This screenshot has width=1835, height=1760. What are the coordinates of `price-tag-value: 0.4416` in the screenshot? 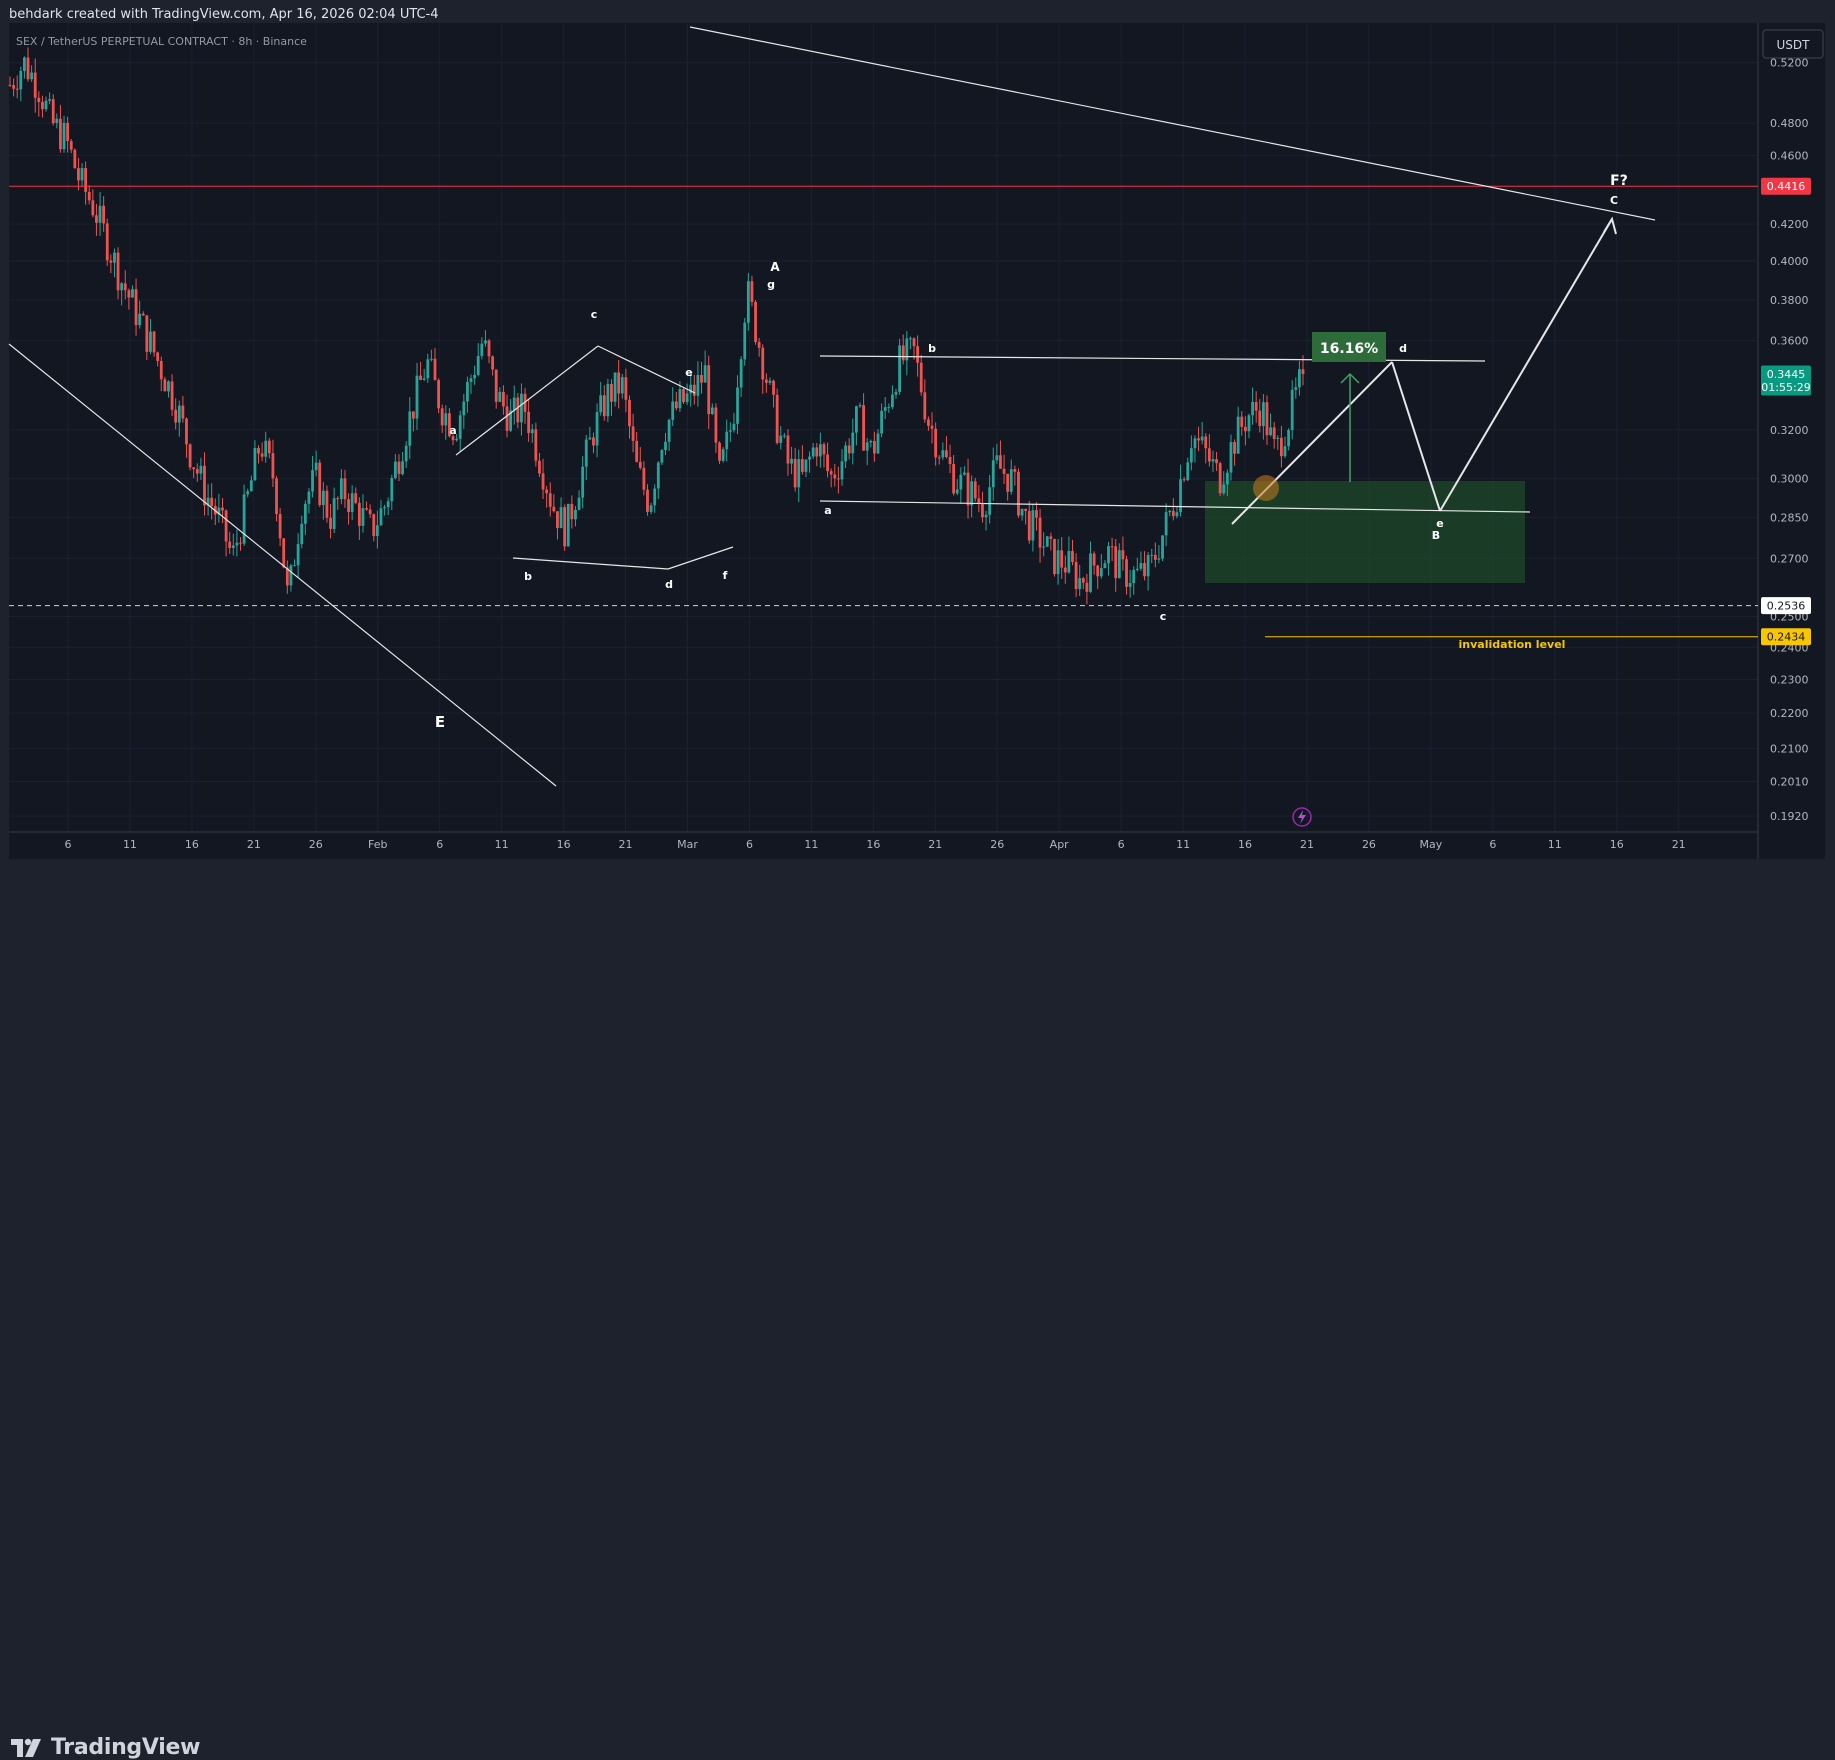 It's located at (1786, 186).